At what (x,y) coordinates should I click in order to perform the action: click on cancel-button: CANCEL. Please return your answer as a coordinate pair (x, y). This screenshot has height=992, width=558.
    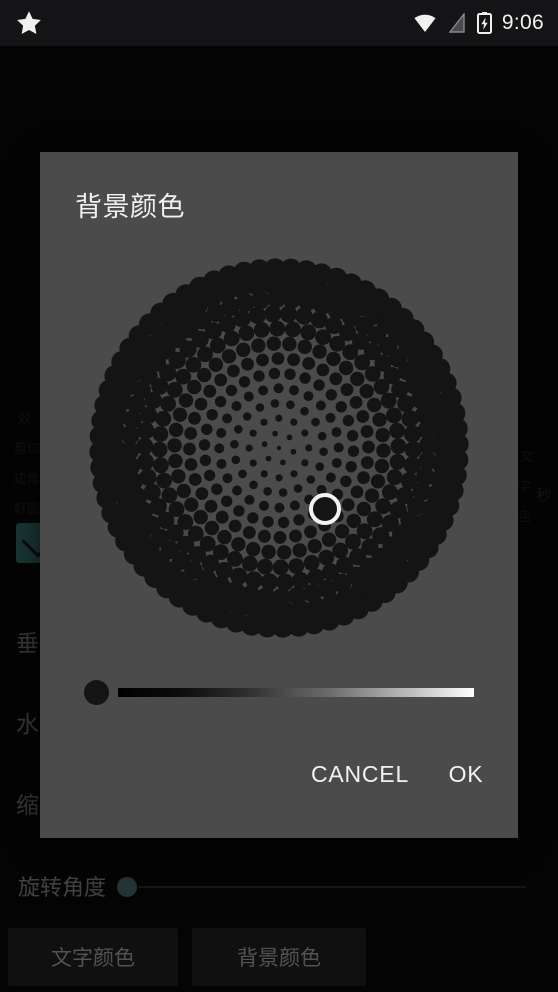
    Looking at the image, I should click on (360, 774).